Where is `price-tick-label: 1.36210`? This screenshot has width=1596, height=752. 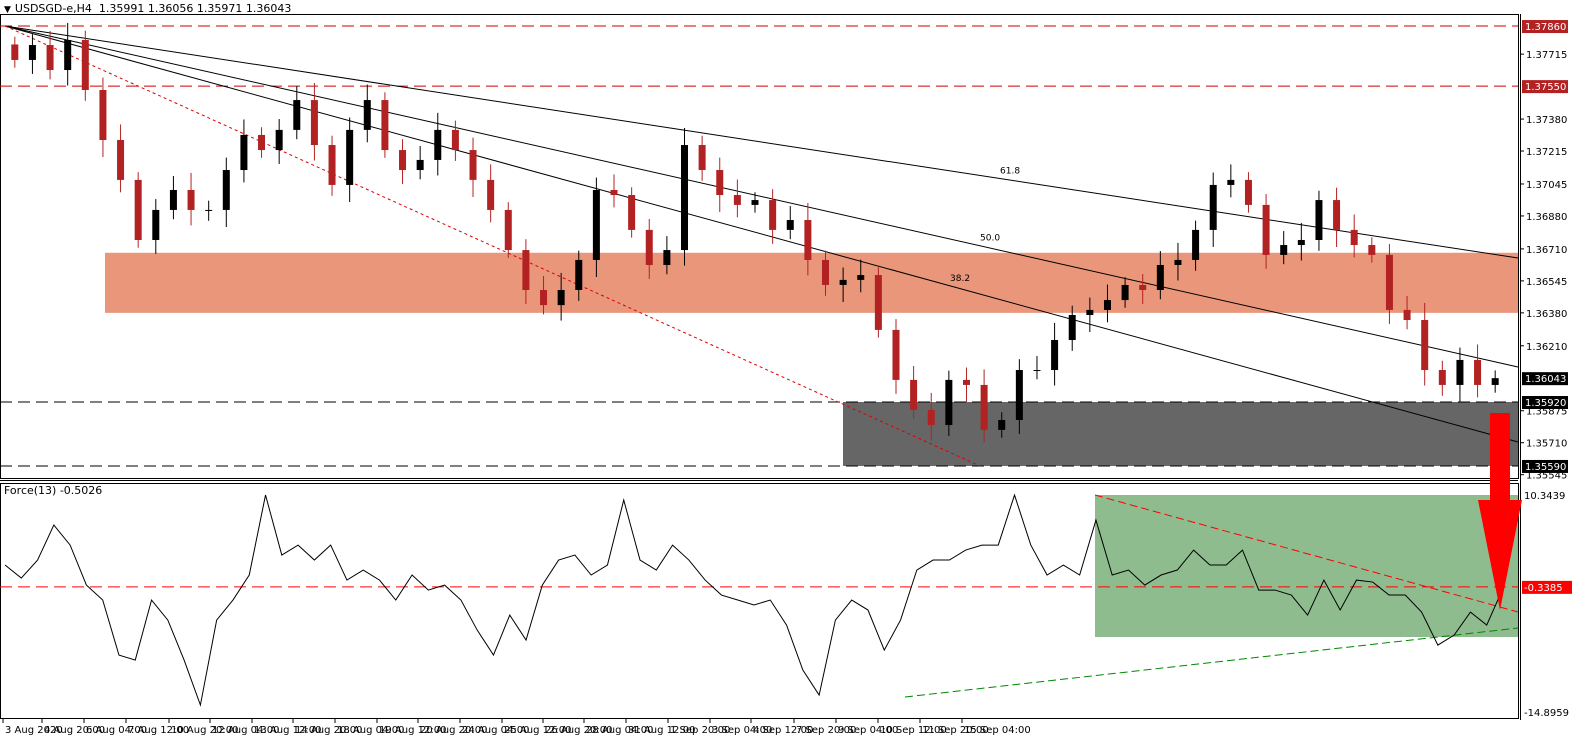 price-tick-label: 1.36210 is located at coordinates (1546, 347).